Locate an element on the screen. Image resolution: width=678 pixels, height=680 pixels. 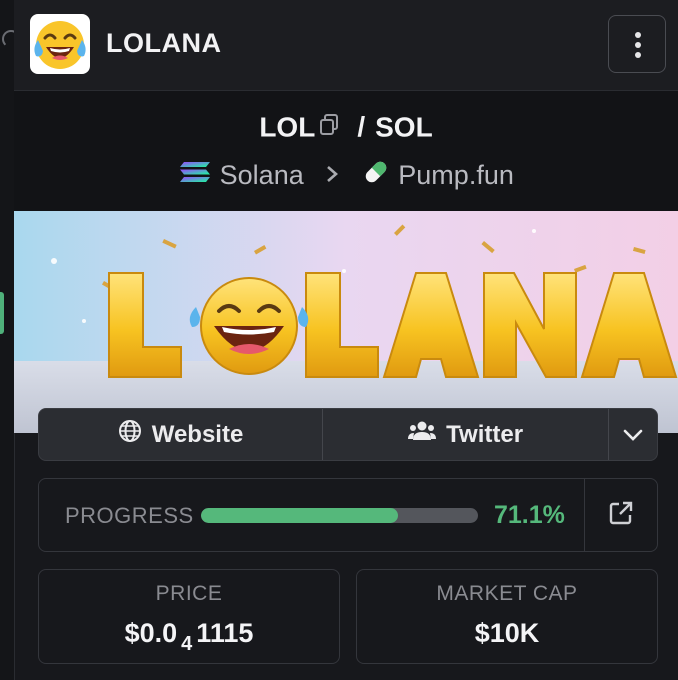
price-value: $0.0 4 1115 is located at coordinates (189, 636).